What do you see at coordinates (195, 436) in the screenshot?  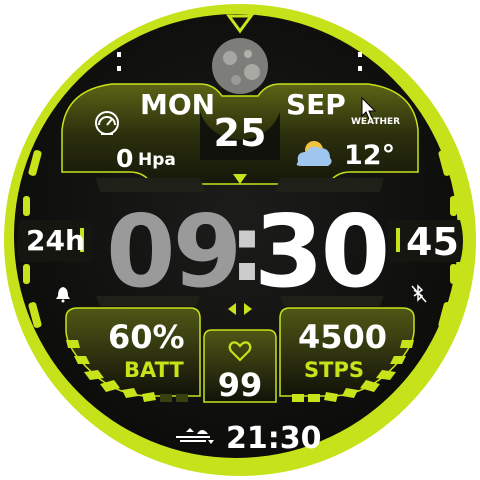 I see `sunset-icon` at bounding box center [195, 436].